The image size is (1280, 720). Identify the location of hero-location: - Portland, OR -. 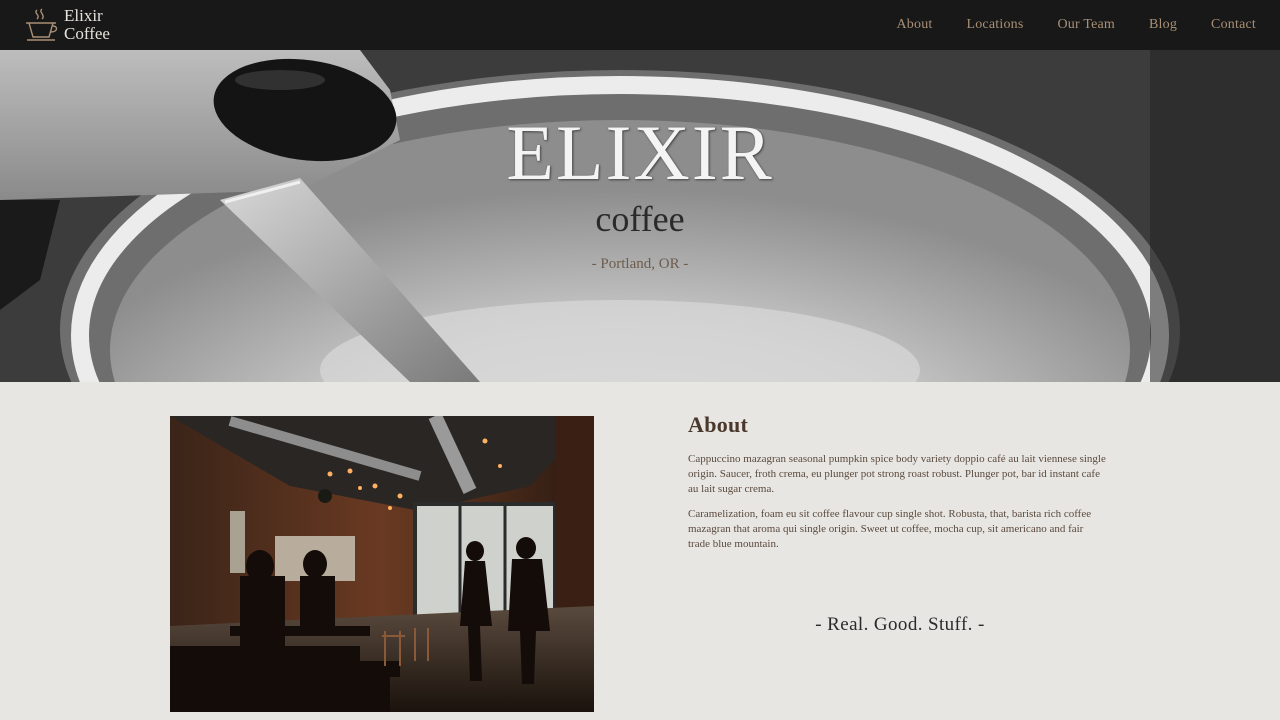
(640, 264).